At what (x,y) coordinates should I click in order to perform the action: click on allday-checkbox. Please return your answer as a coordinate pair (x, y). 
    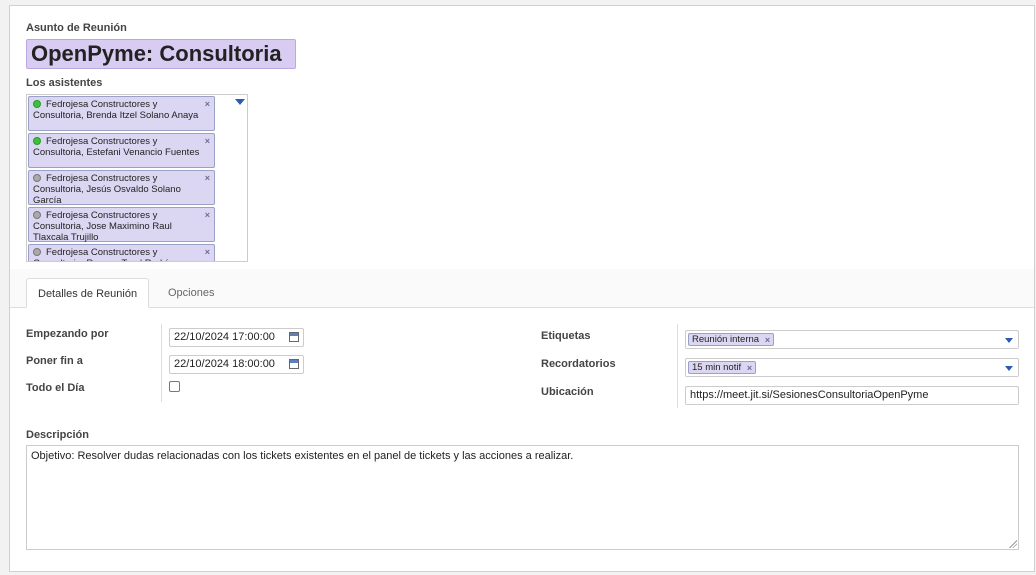
    Looking at the image, I should click on (174, 386).